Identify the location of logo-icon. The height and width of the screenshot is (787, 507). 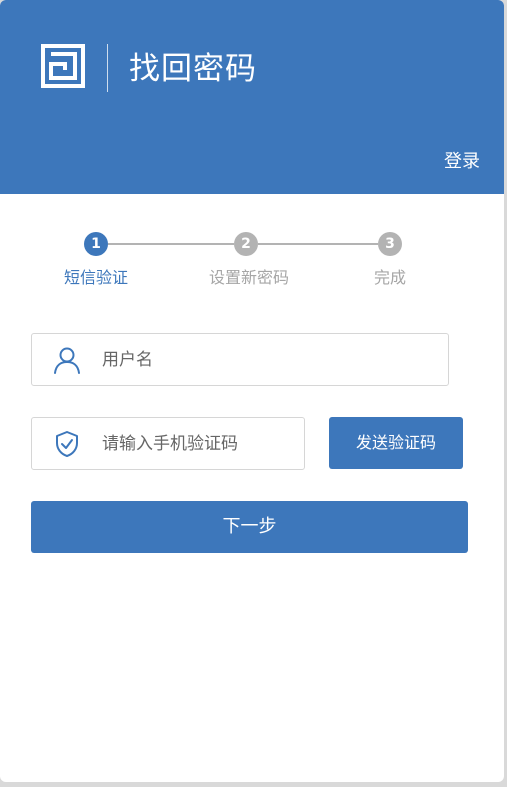
(63, 66).